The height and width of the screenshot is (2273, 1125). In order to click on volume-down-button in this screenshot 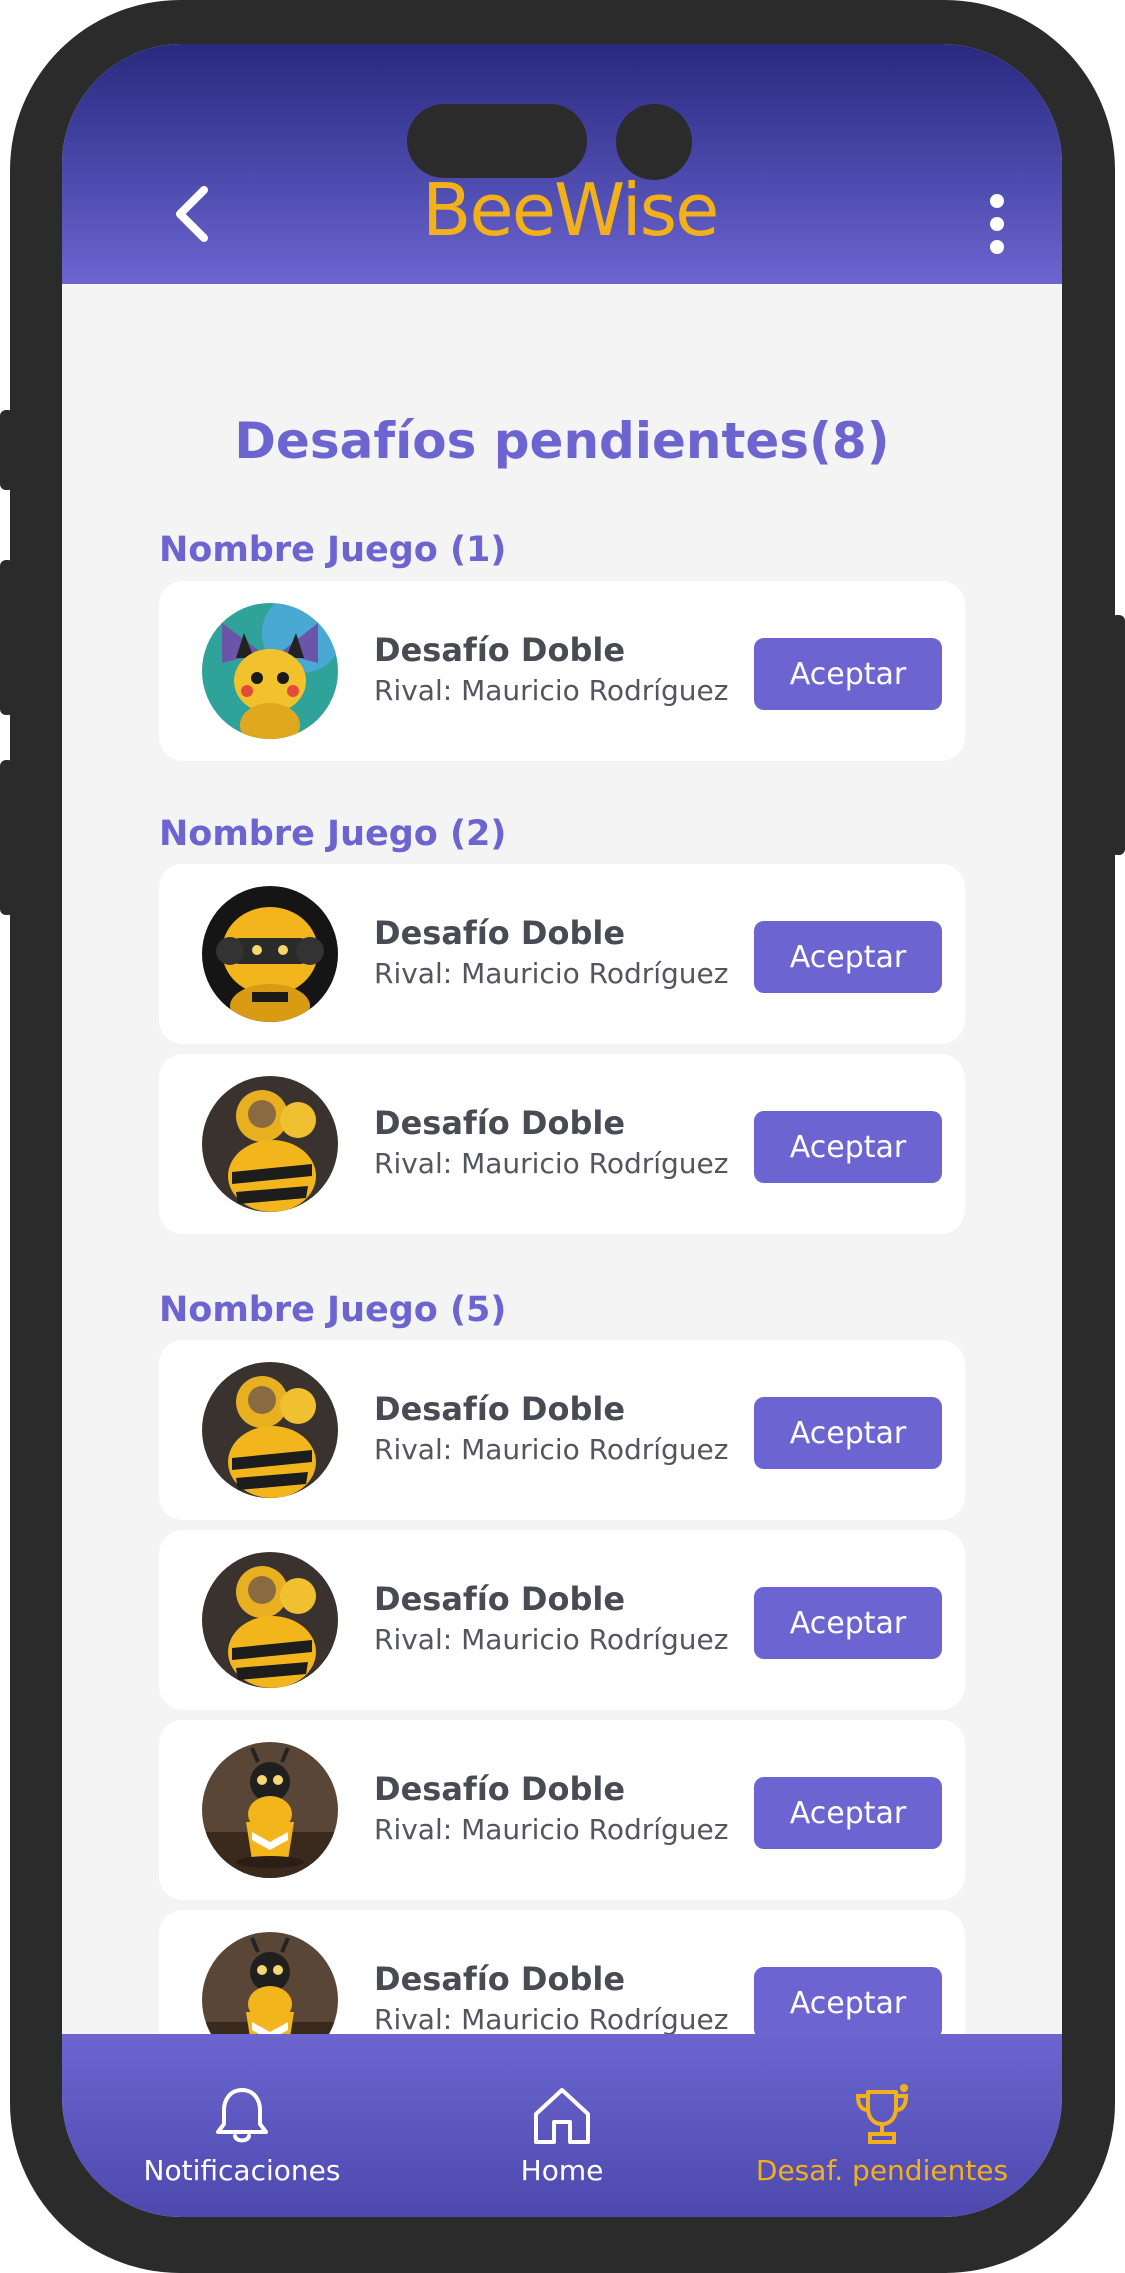, I will do `click(7, 837)`.